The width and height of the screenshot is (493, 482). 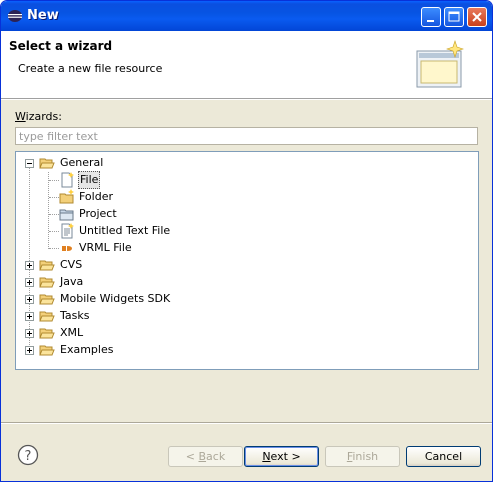 What do you see at coordinates (239, 136) in the screenshot?
I see `filter-input` at bounding box center [239, 136].